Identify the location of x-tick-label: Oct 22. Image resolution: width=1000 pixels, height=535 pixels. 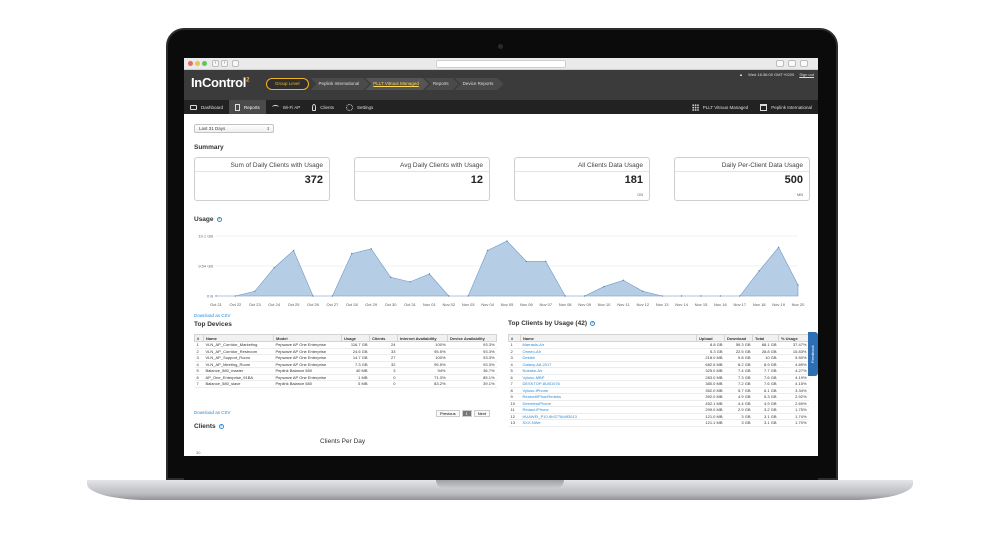
(236, 304).